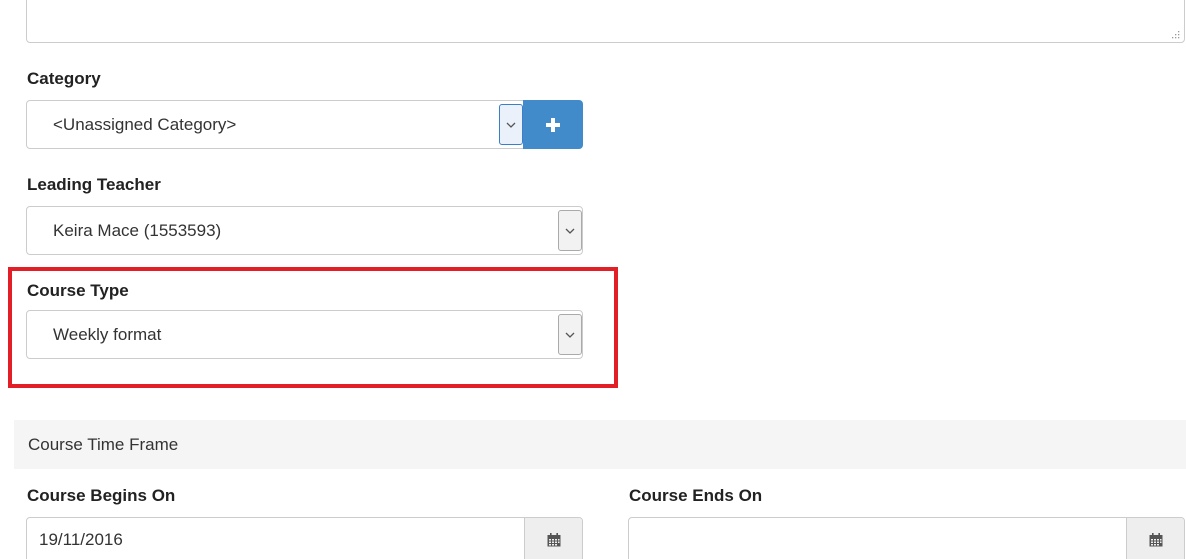 Image resolution: width=1186 pixels, height=559 pixels. What do you see at coordinates (101, 495) in the screenshot?
I see `course-begins-label: Course Begins On` at bounding box center [101, 495].